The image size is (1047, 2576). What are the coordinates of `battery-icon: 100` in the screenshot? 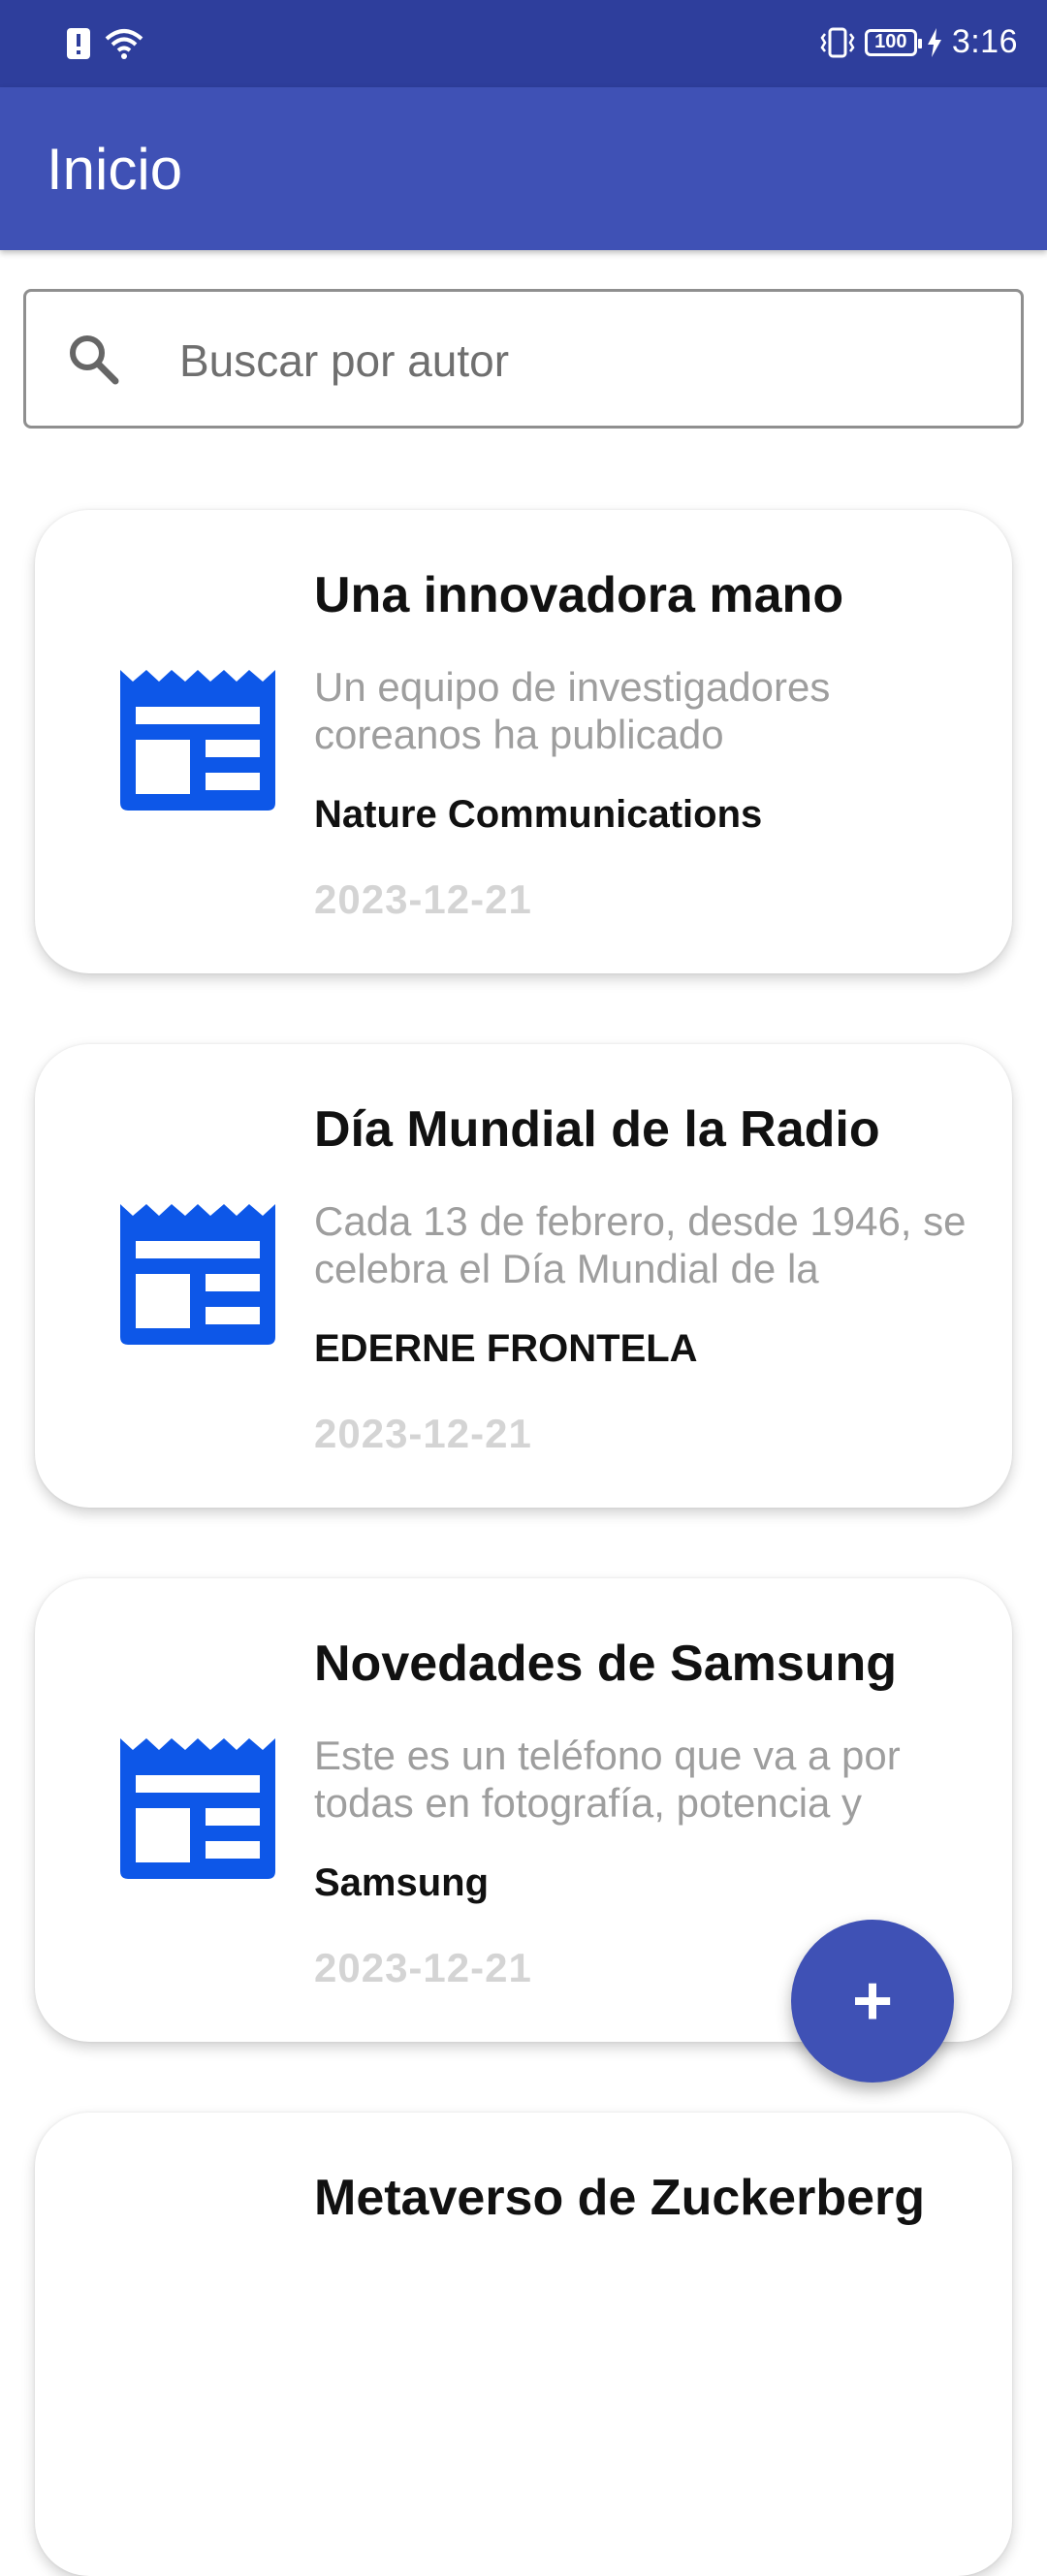 It's located at (893, 42).